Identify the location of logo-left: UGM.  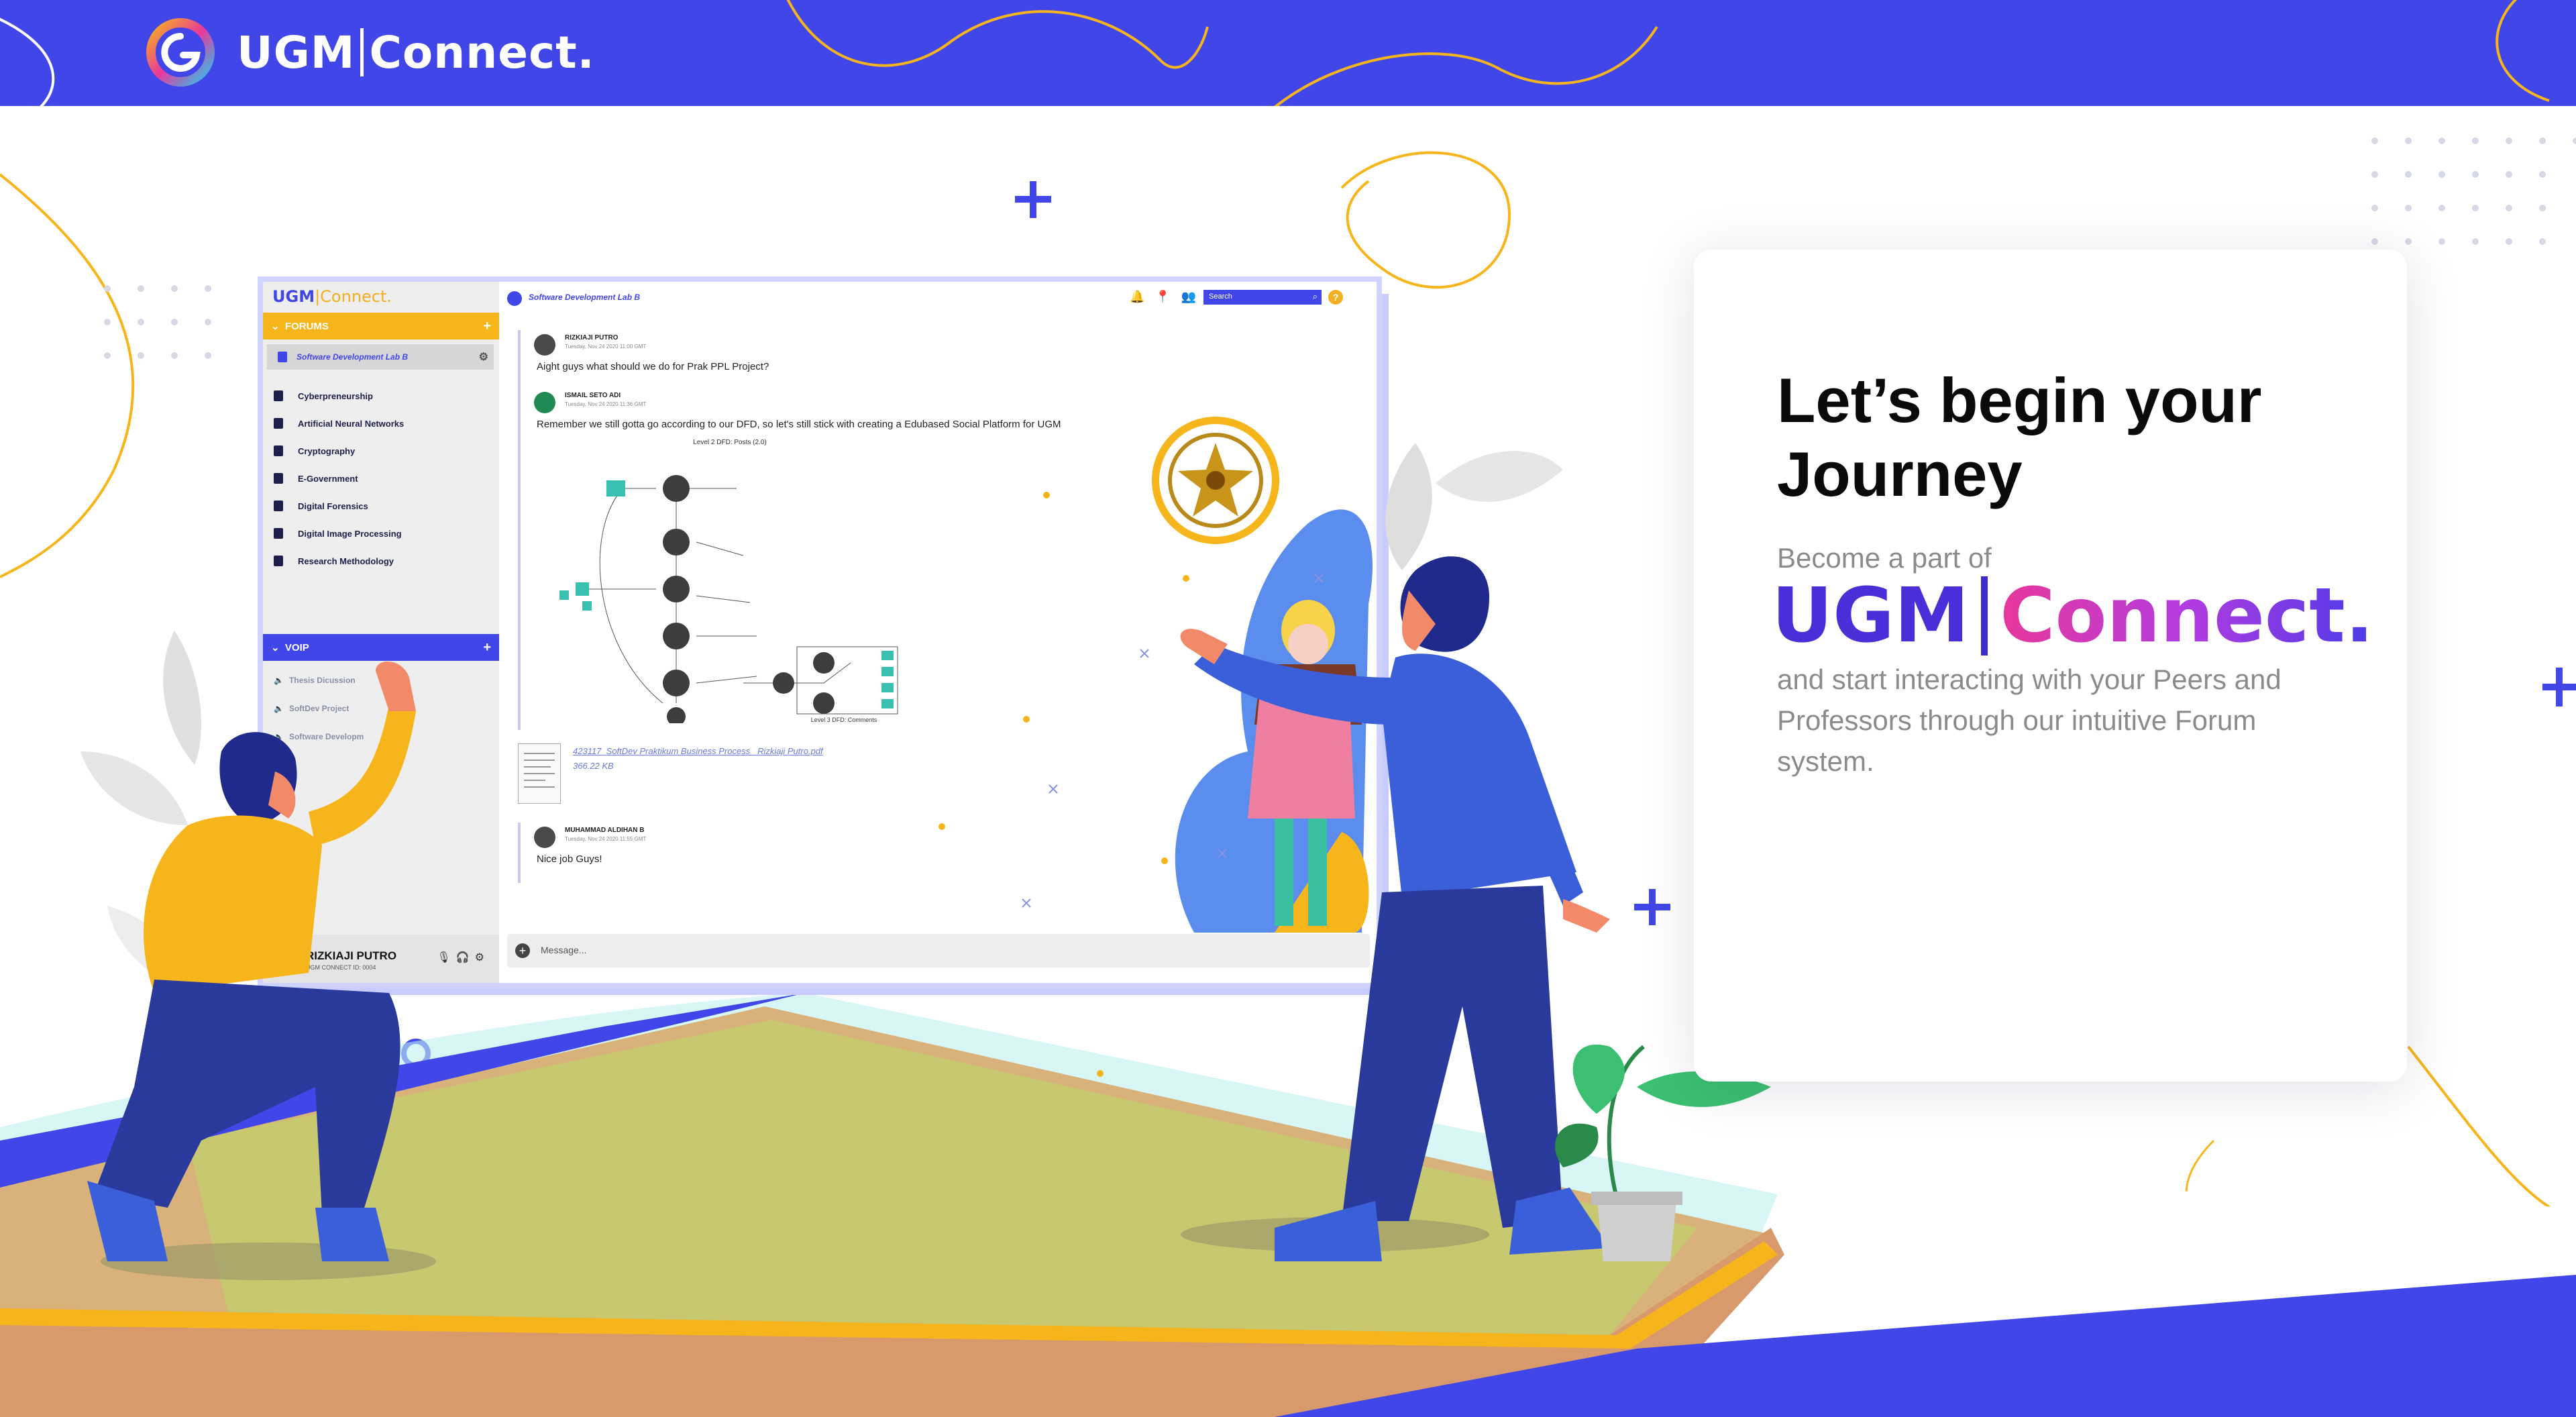
(1871, 616).